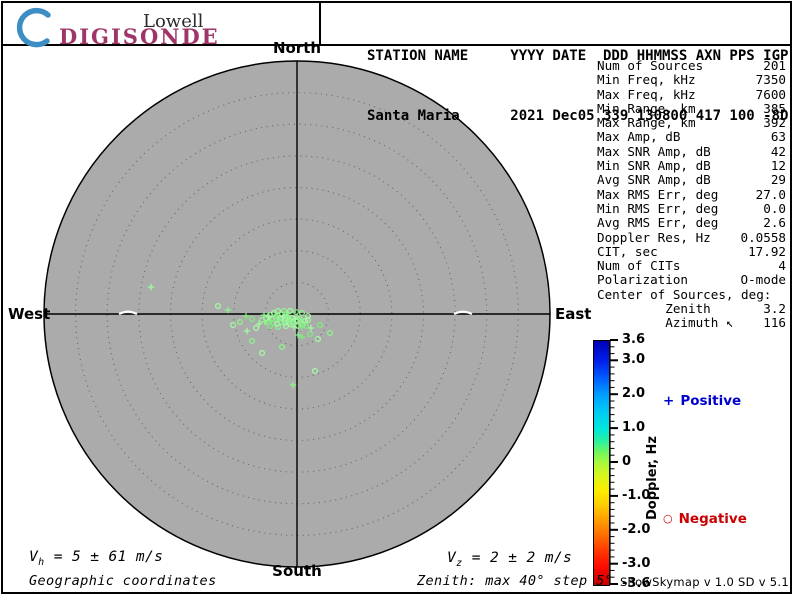 The image size is (800, 600). Describe the element at coordinates (515, 581) in the screenshot. I see `zenith-scale-note: Zenith: max 40° step 5°` at that location.